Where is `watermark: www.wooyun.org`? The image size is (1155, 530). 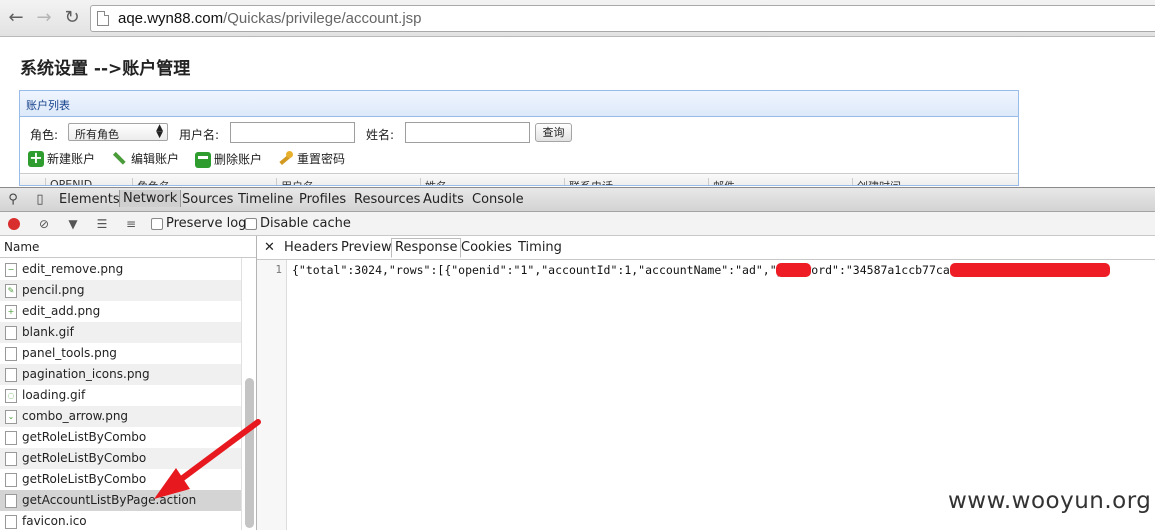
watermark: www.wooyun.org is located at coordinates (1050, 501).